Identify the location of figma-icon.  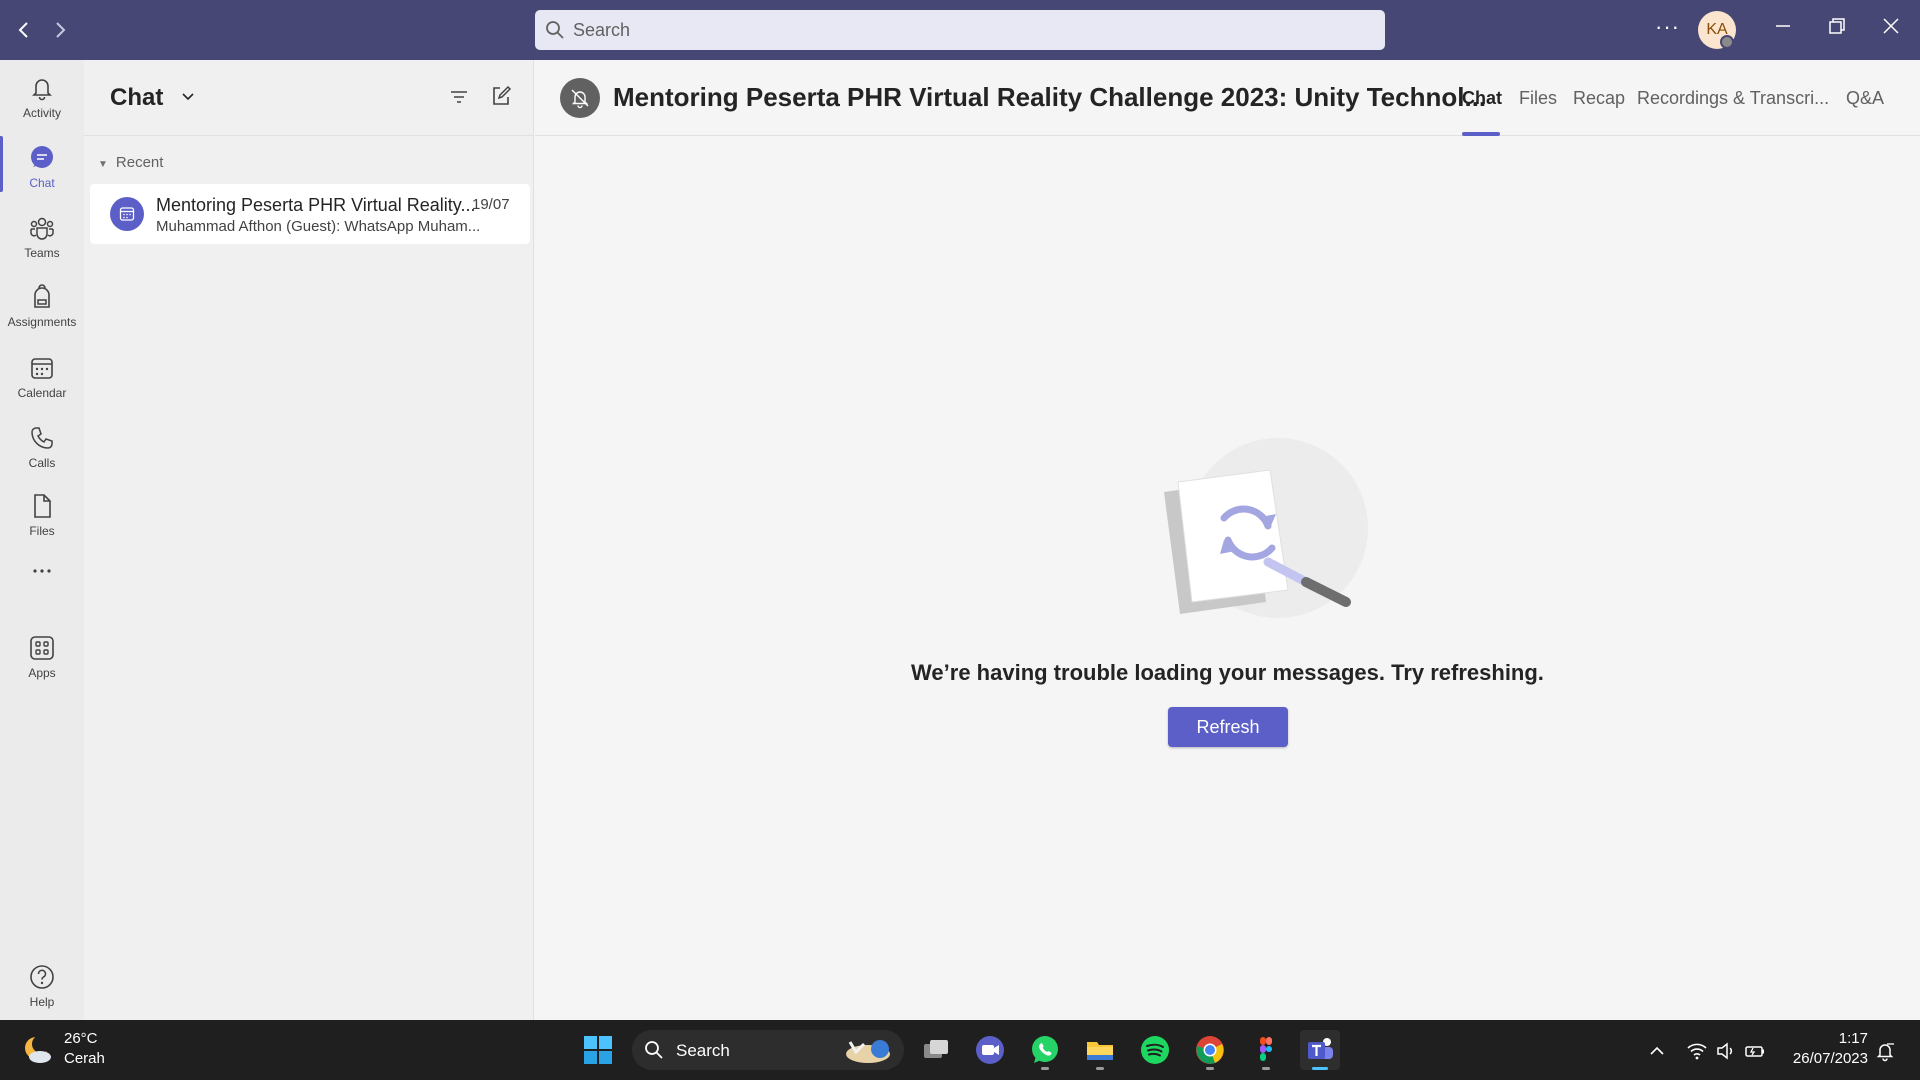
(1266, 1049).